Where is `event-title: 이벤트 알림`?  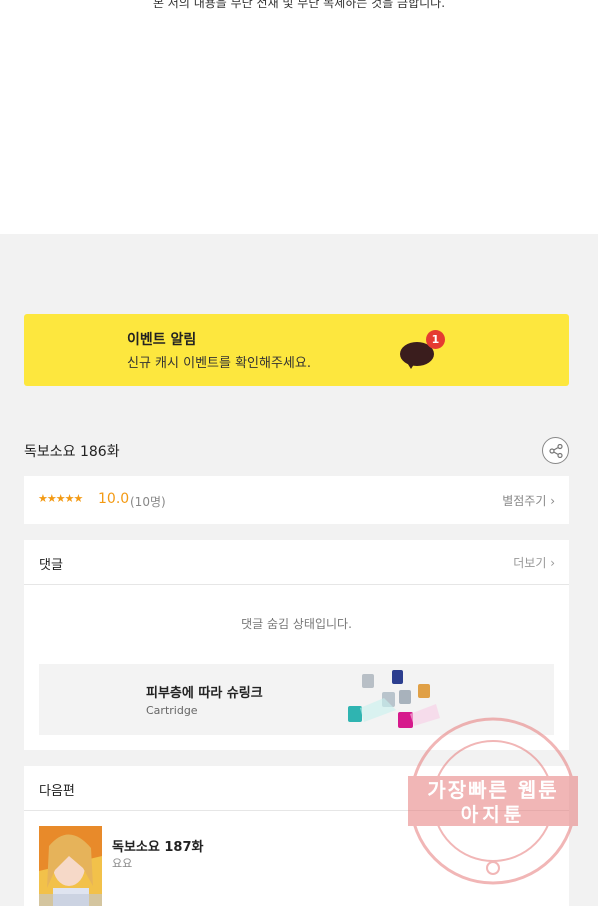 event-title: 이벤트 알림 is located at coordinates (162, 340).